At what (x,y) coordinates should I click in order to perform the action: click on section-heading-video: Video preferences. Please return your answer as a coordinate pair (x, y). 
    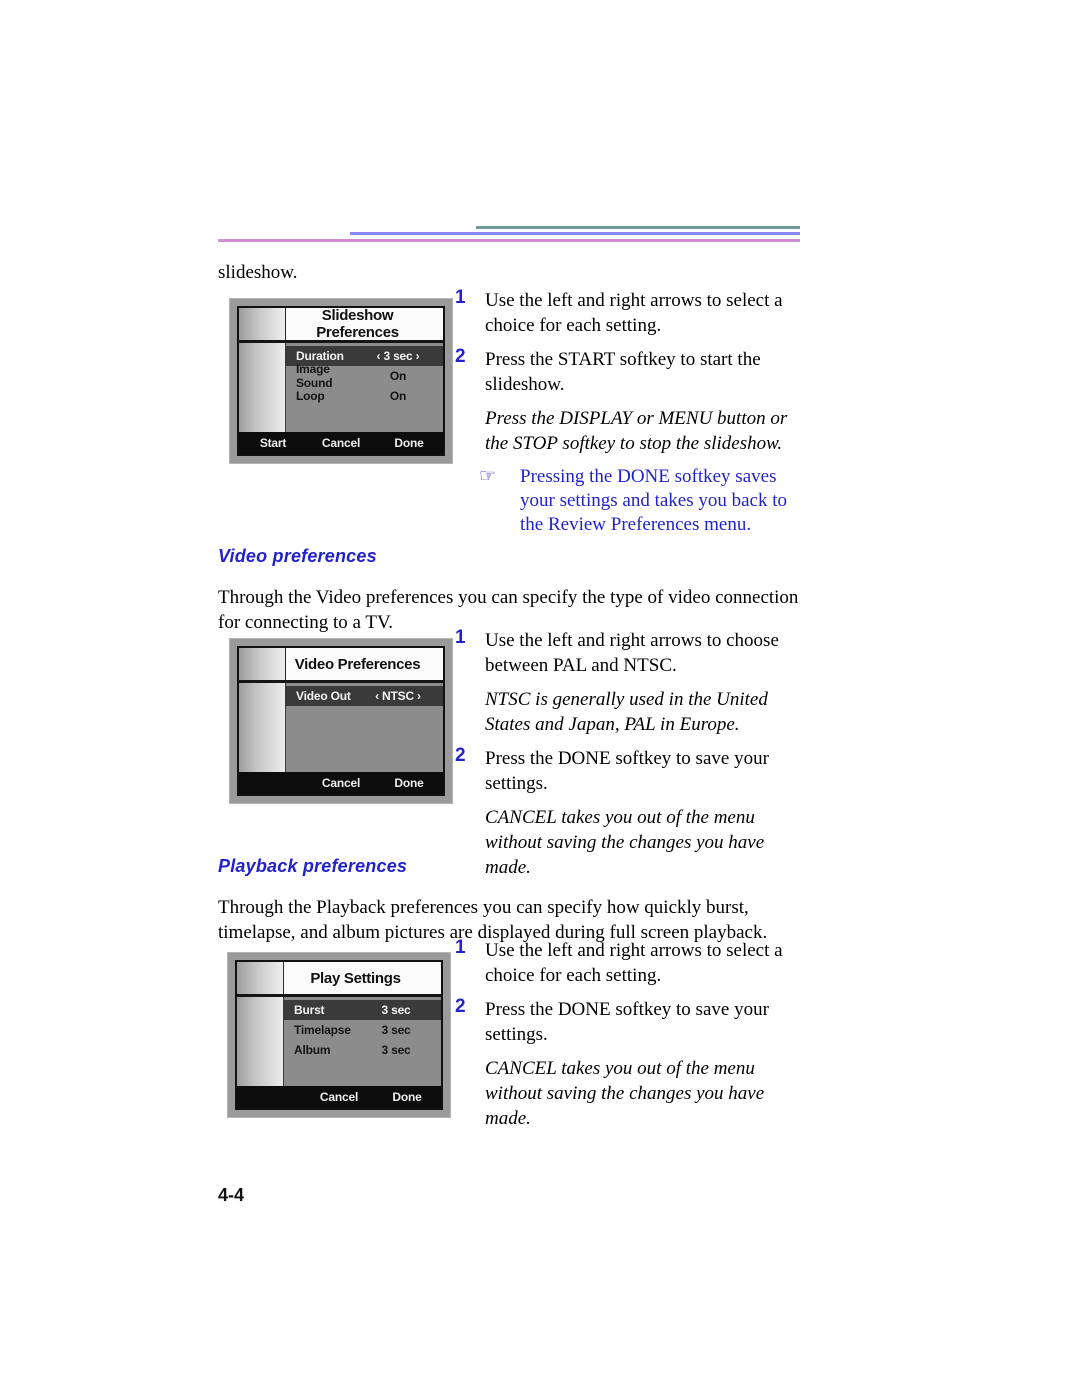
    Looking at the image, I should click on (297, 556).